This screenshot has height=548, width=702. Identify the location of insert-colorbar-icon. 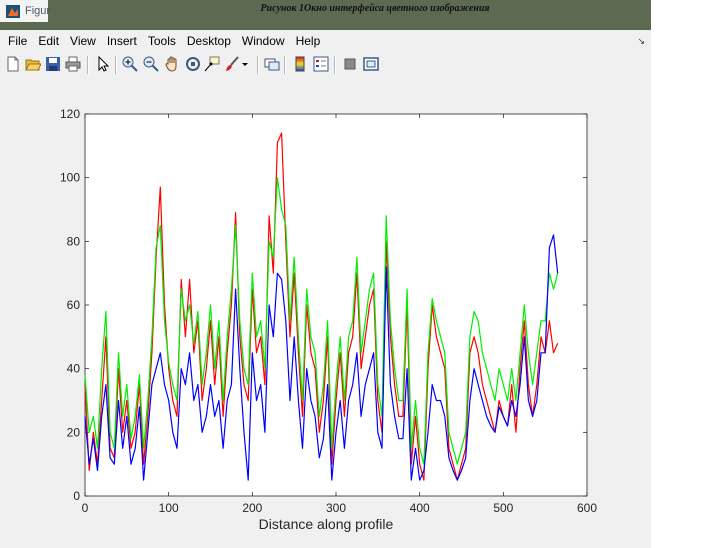
(300, 64).